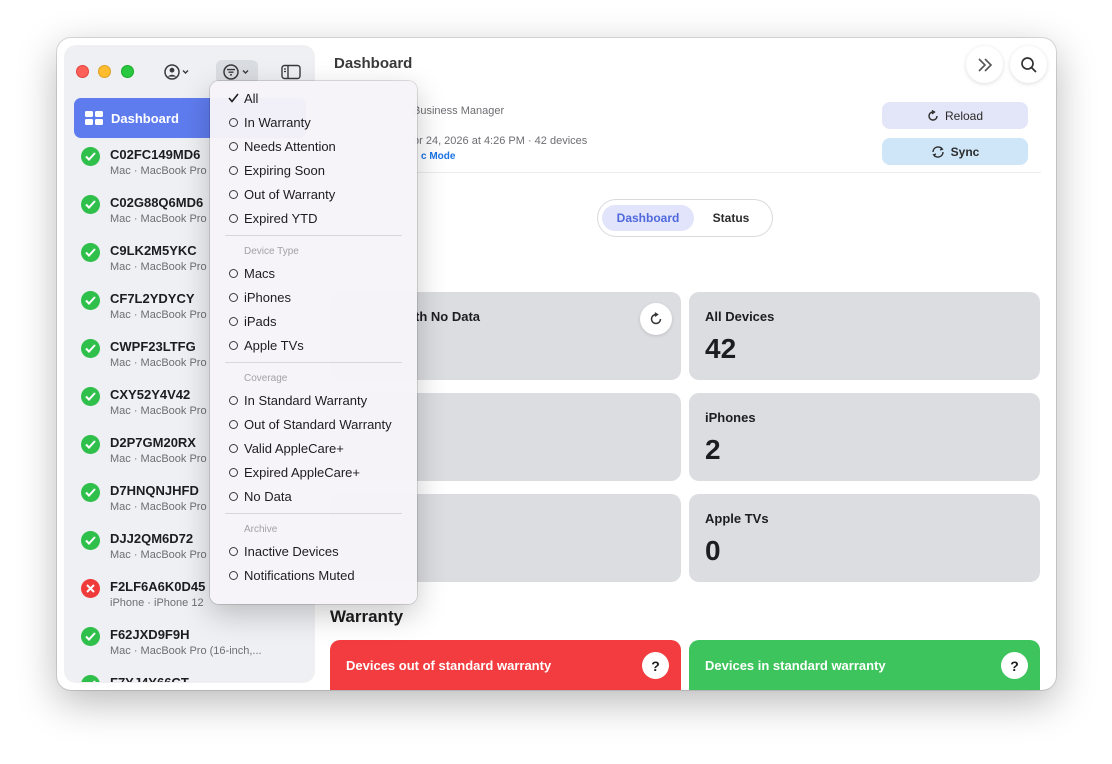 The height and width of the screenshot is (764, 1112). I want to click on filter-icon, so click(236, 72).